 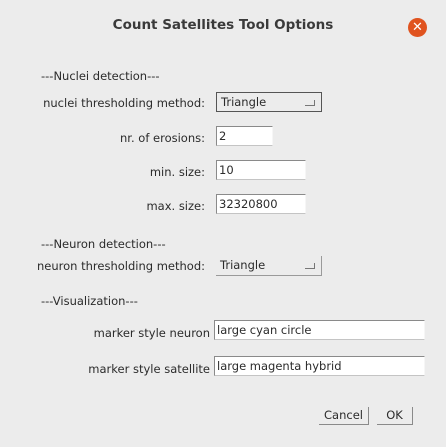 What do you see at coordinates (319, 366) in the screenshot?
I see `marker-satellite-field: large magenta hybrid` at bounding box center [319, 366].